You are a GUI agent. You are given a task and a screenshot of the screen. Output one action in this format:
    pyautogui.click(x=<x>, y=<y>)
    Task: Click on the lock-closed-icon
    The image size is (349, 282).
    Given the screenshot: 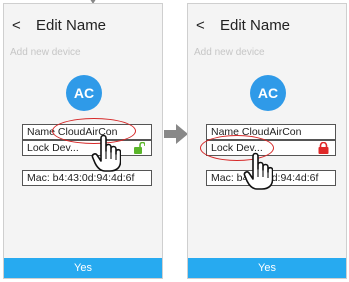 What is the action you would take?
    pyautogui.click(x=323, y=148)
    